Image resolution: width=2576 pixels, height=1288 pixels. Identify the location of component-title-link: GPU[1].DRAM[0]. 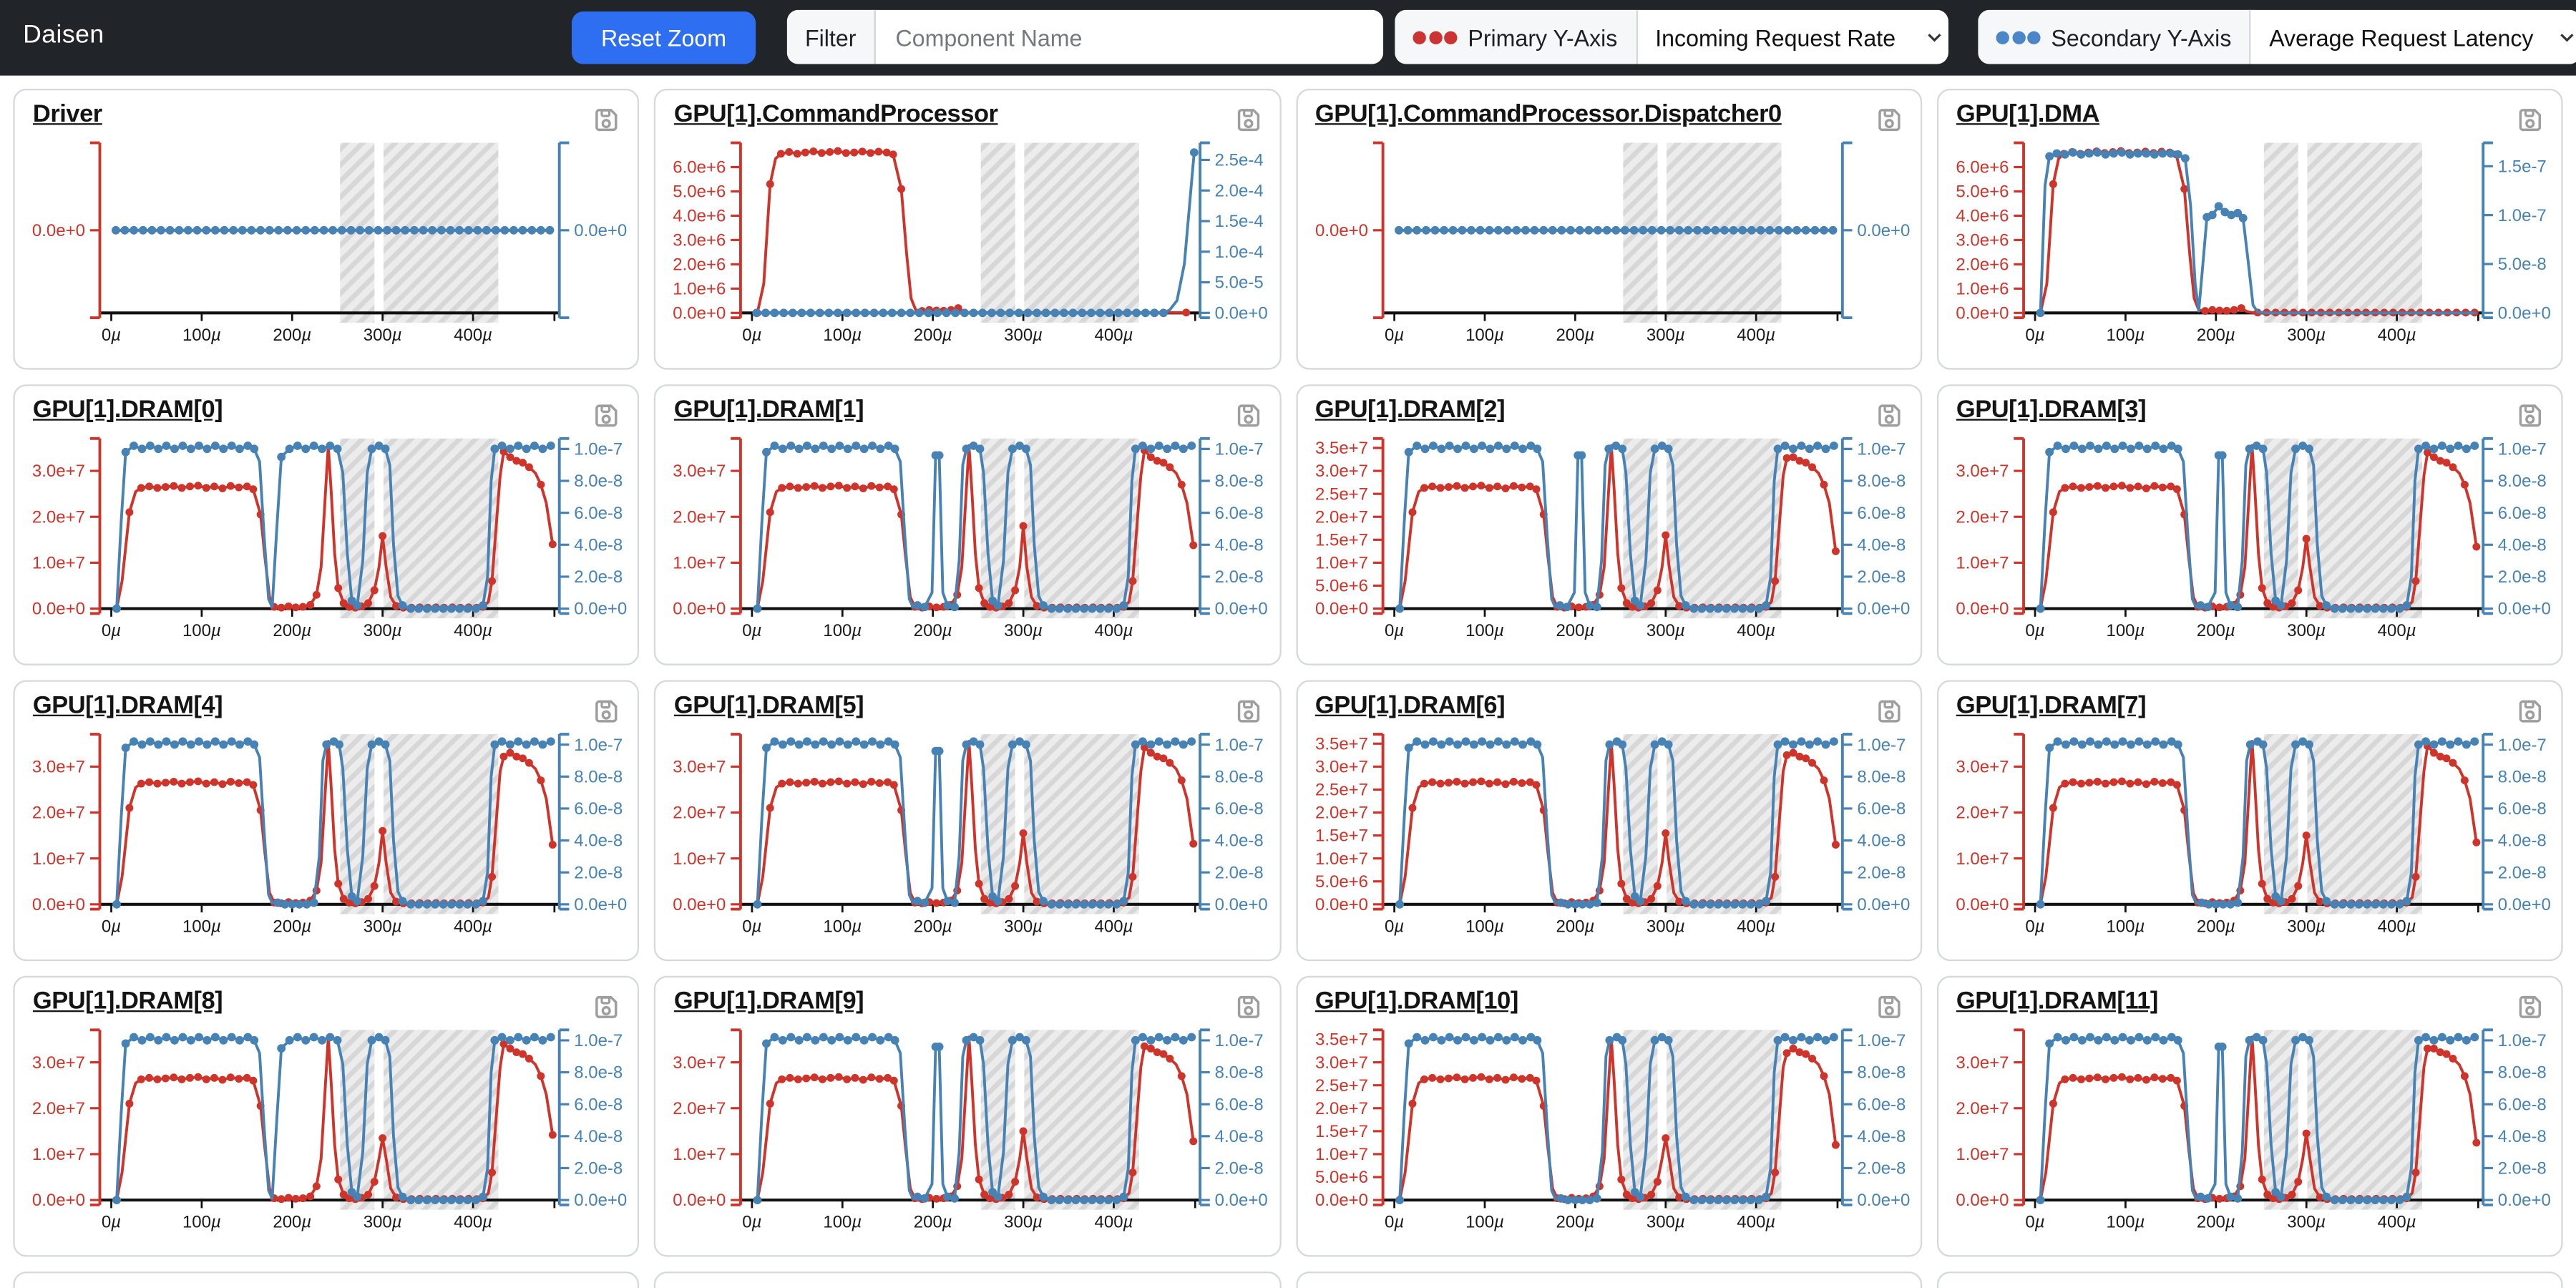
(128, 410).